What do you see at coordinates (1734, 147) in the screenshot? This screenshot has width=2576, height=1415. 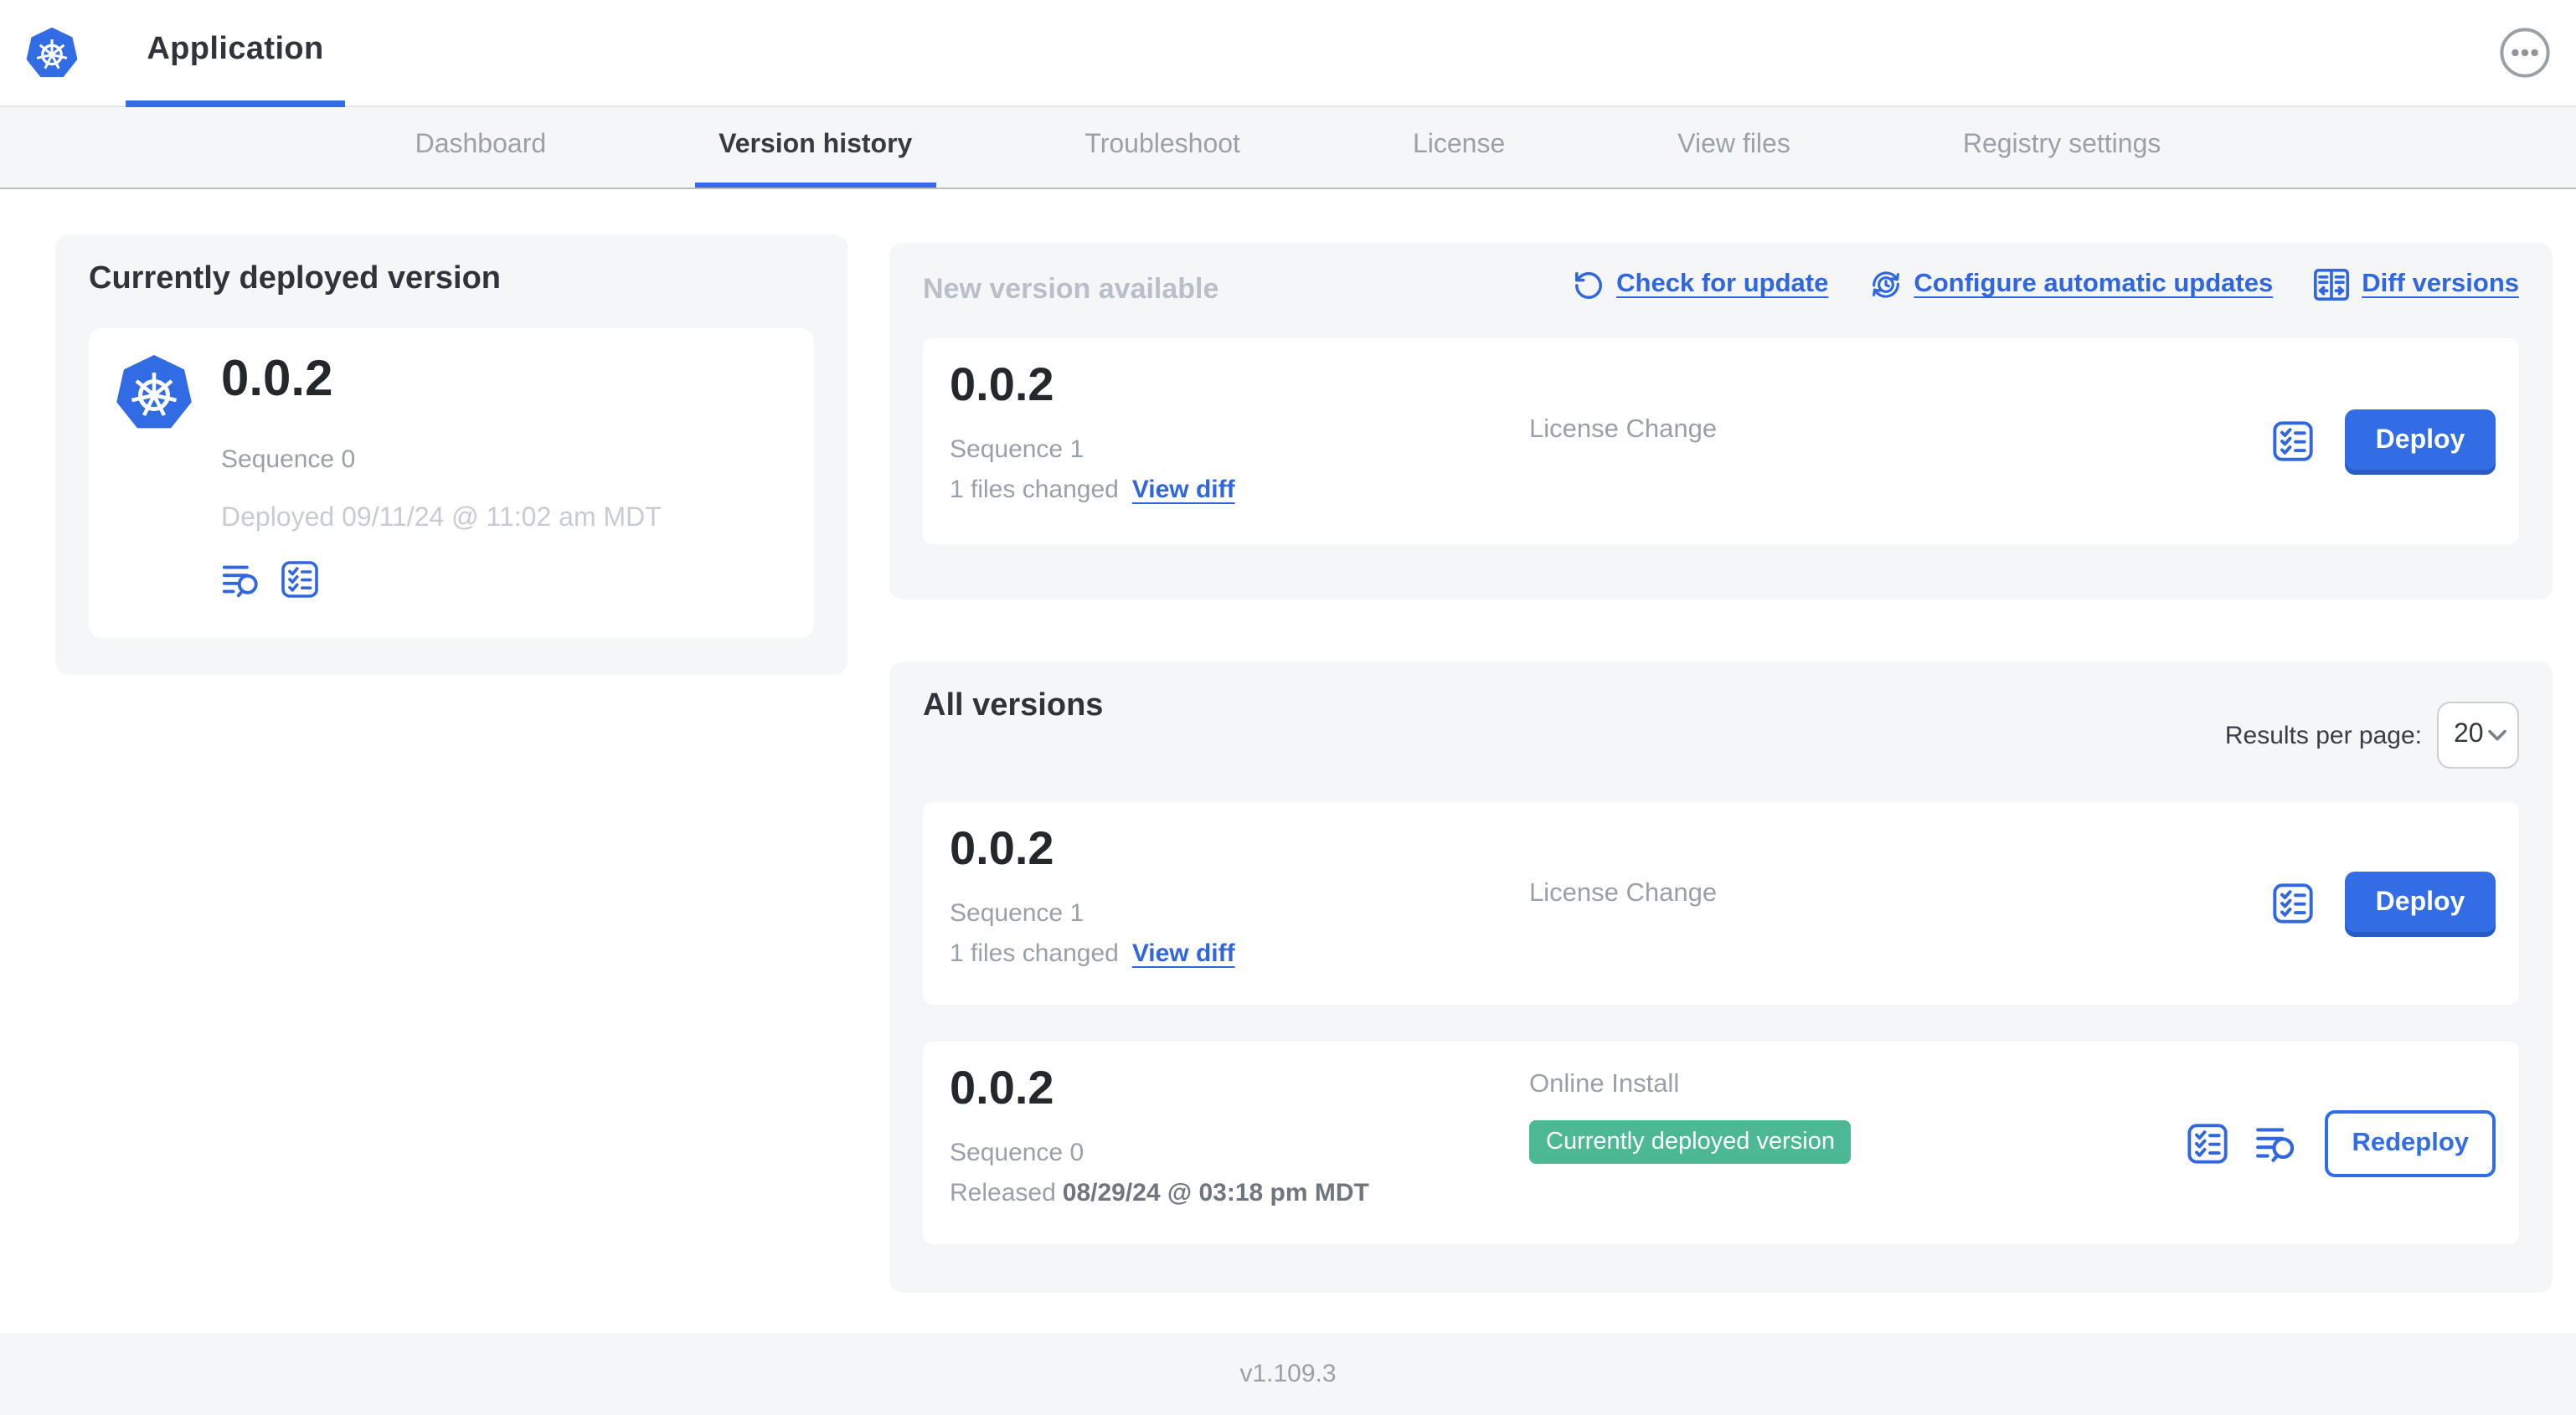 I see `tab-view-files: View files` at bounding box center [1734, 147].